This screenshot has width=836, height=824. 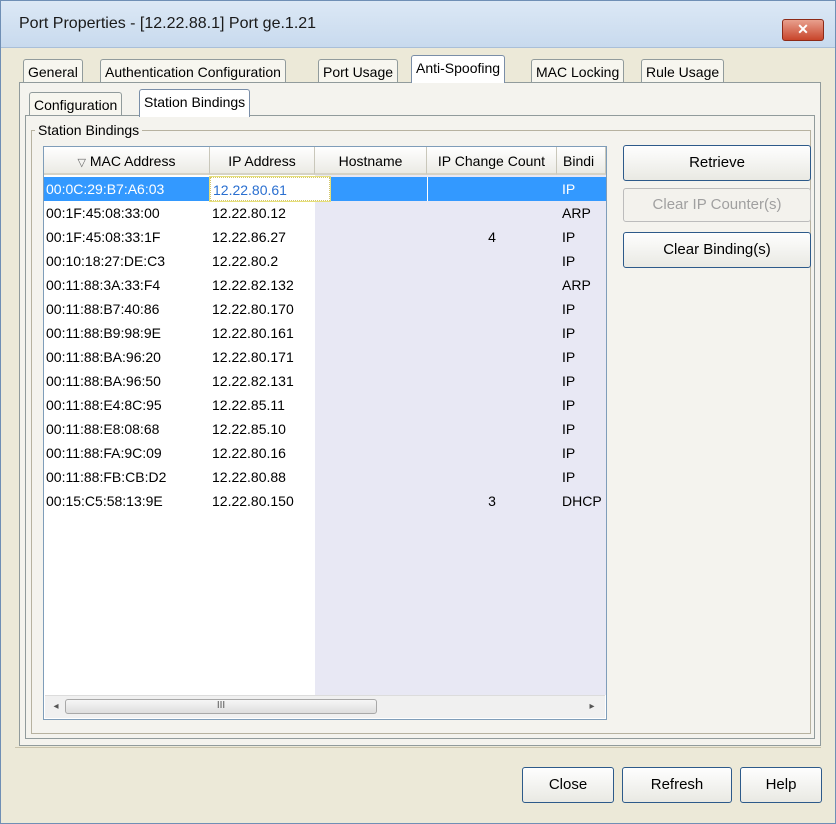 What do you see at coordinates (253, 309) in the screenshot?
I see `cell-ip: 12.22.80.170` at bounding box center [253, 309].